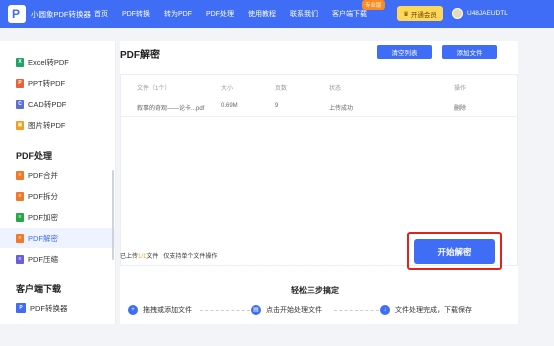  What do you see at coordinates (20, 217) in the screenshot?
I see `encrypt-icon: ≡` at bounding box center [20, 217].